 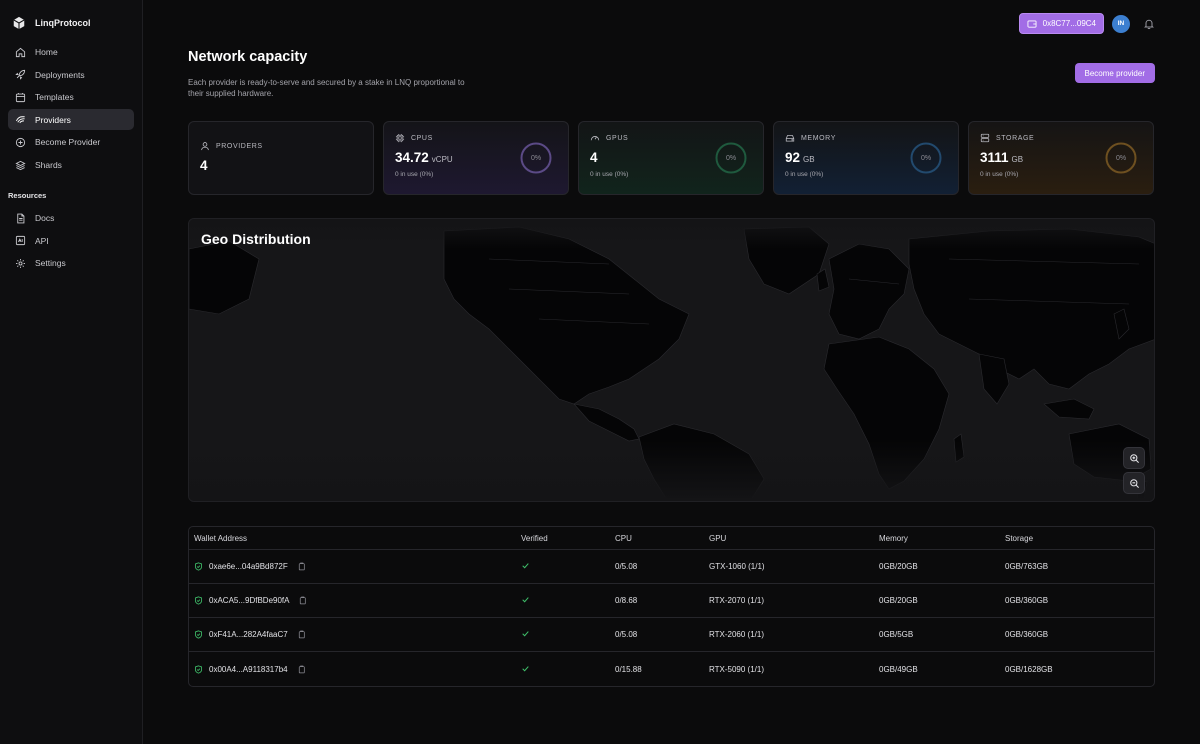 I want to click on sidebar-item-templates: Templates, so click(x=71, y=97).